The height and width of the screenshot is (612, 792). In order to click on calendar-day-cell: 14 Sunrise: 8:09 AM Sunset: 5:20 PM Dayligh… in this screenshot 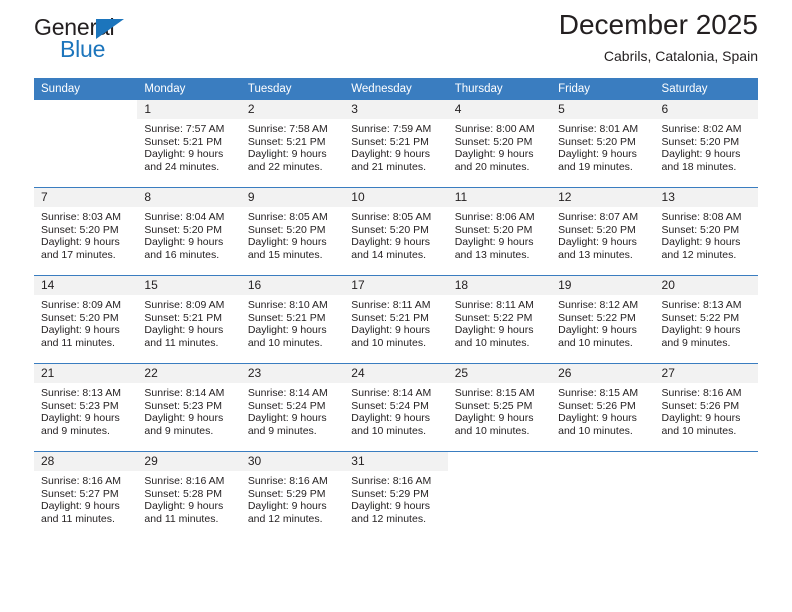, I will do `click(86, 319)`.